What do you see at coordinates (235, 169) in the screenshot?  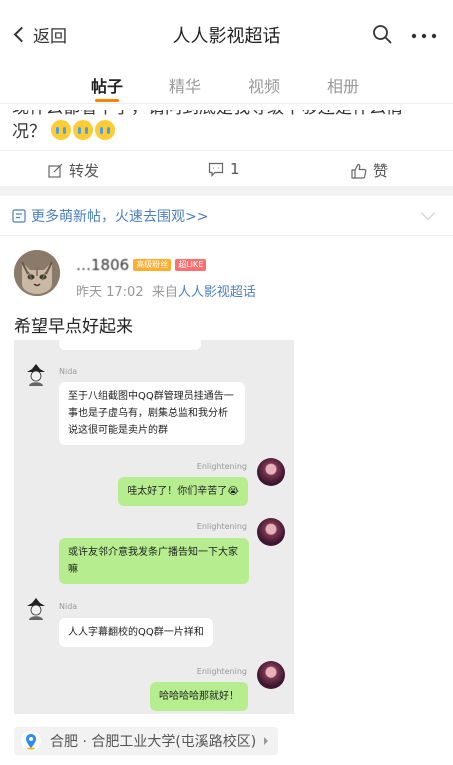 I see `comment-count: 1` at bounding box center [235, 169].